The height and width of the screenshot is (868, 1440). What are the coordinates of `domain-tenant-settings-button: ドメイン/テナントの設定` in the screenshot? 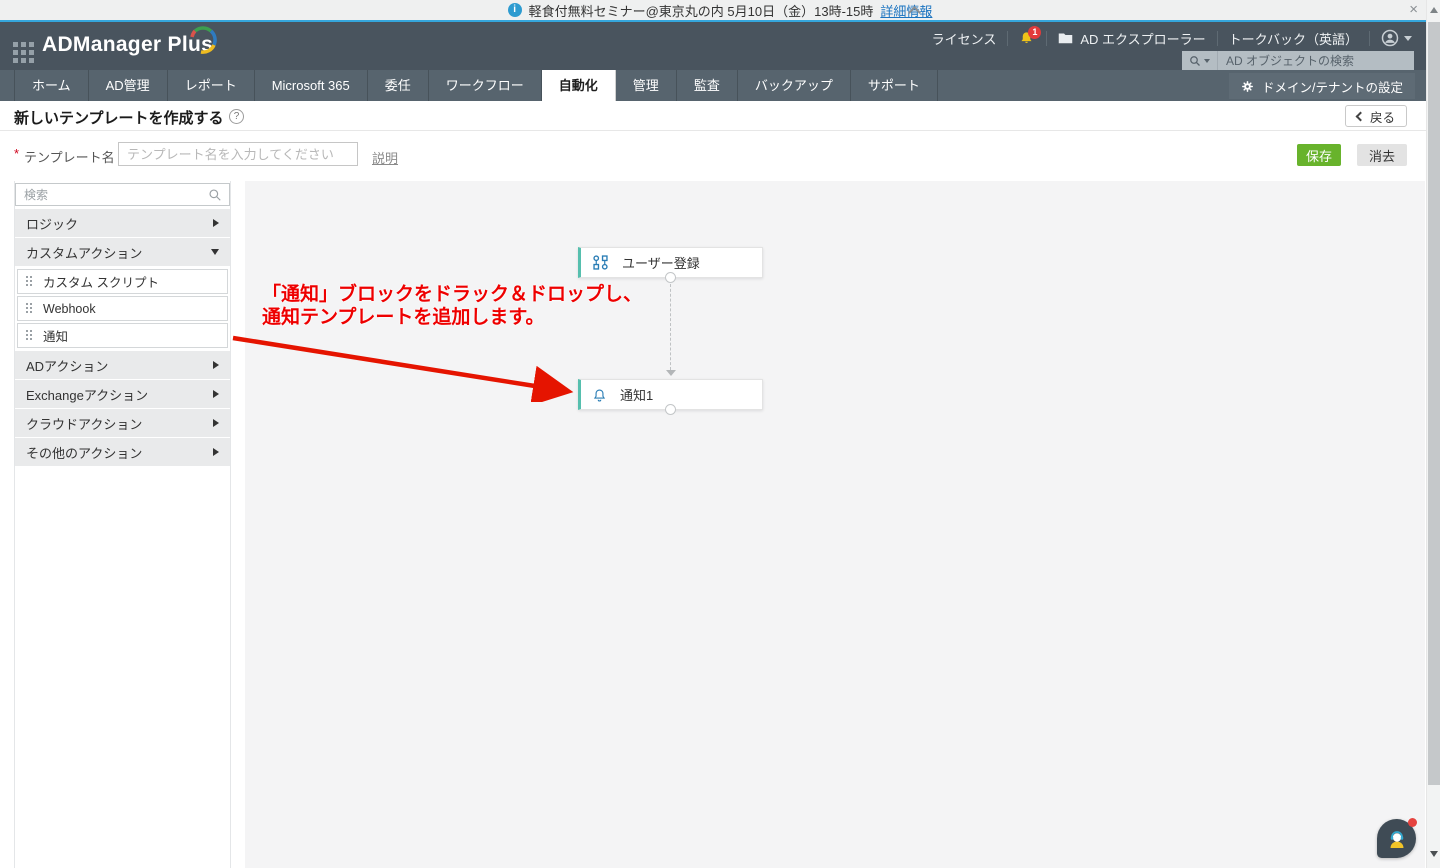 It's located at (1322, 86).